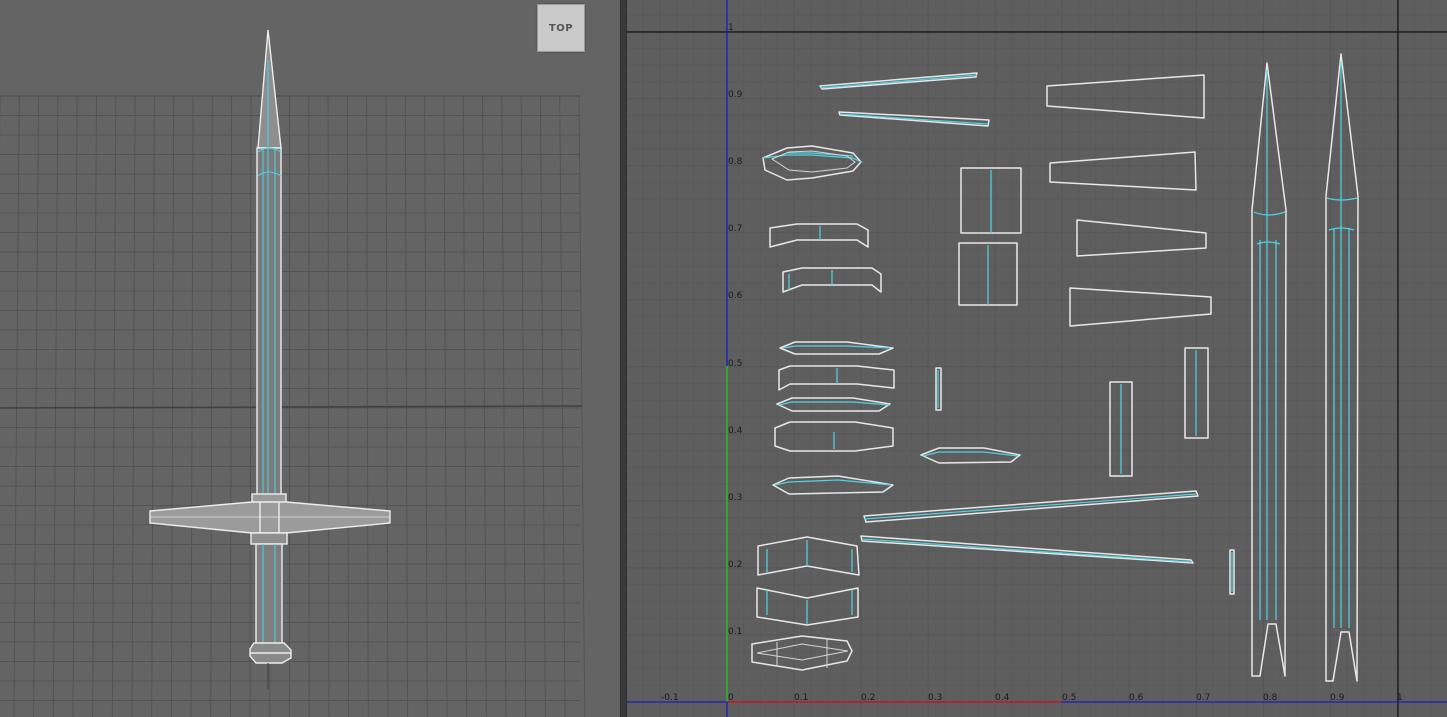  Describe the element at coordinates (269, 594) in the screenshot. I see `grip` at that location.